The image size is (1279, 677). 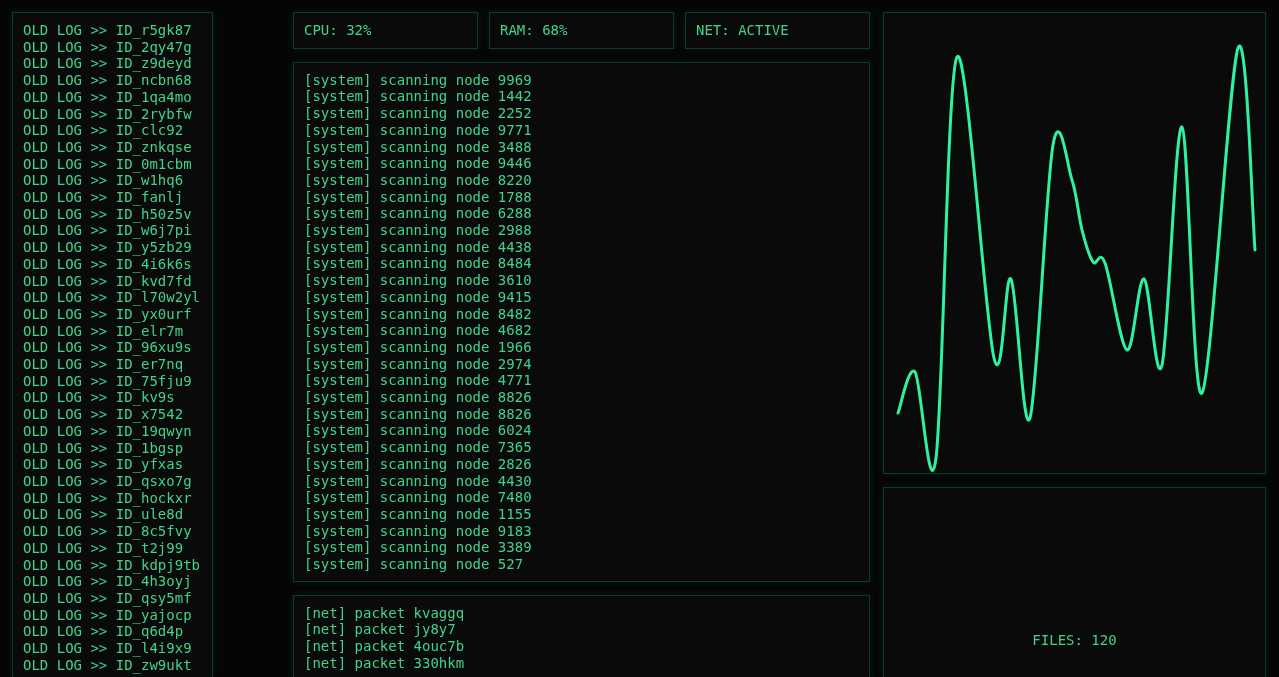 I want to click on log-line: [system] scanning node 9969, so click(x=418, y=80).